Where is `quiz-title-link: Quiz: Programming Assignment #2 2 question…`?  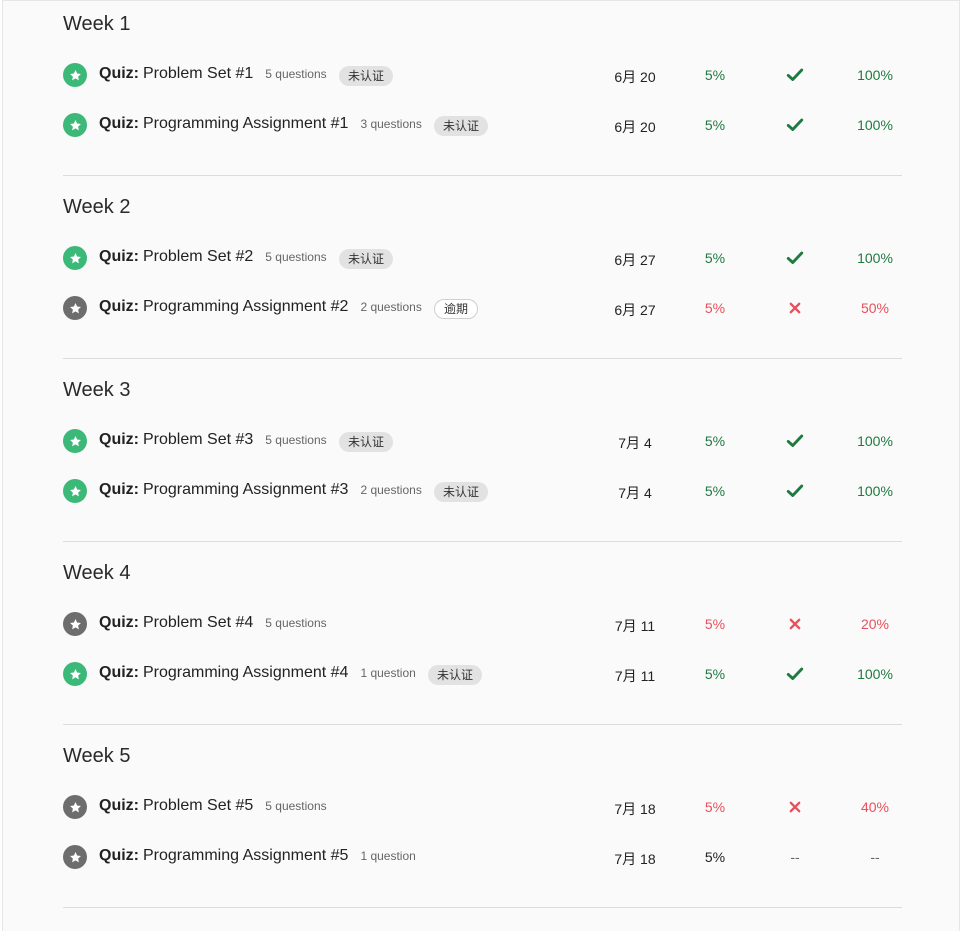 quiz-title-link: Quiz: Programming Assignment #2 2 question… is located at coordinates (260, 307).